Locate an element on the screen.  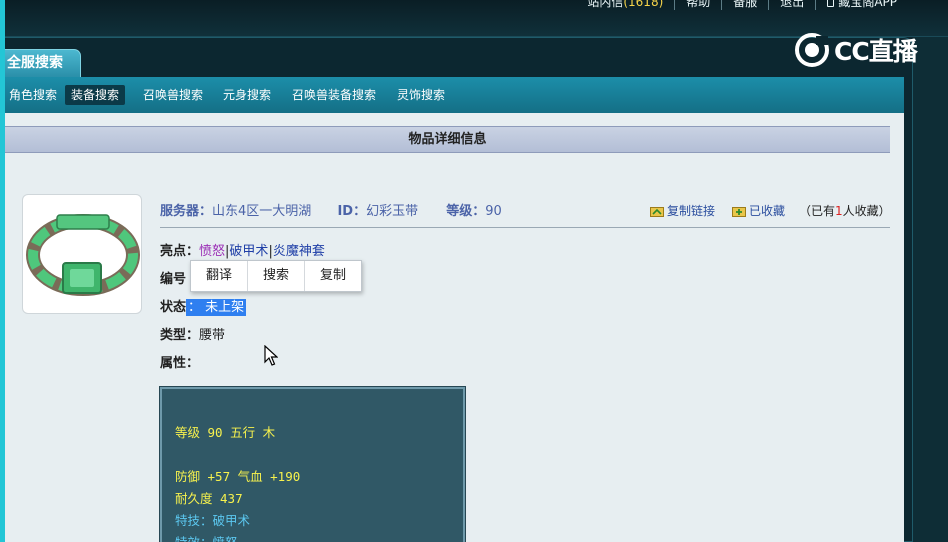
server-label: 服务器： is located at coordinates (186, 211).